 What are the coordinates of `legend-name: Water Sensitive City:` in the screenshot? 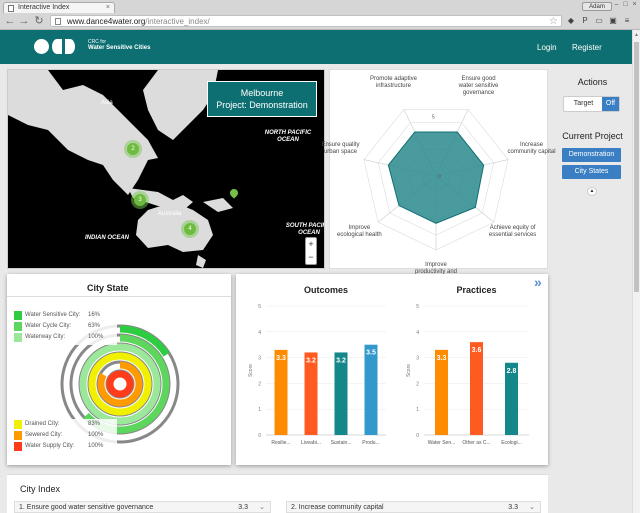 It's located at (53, 315).